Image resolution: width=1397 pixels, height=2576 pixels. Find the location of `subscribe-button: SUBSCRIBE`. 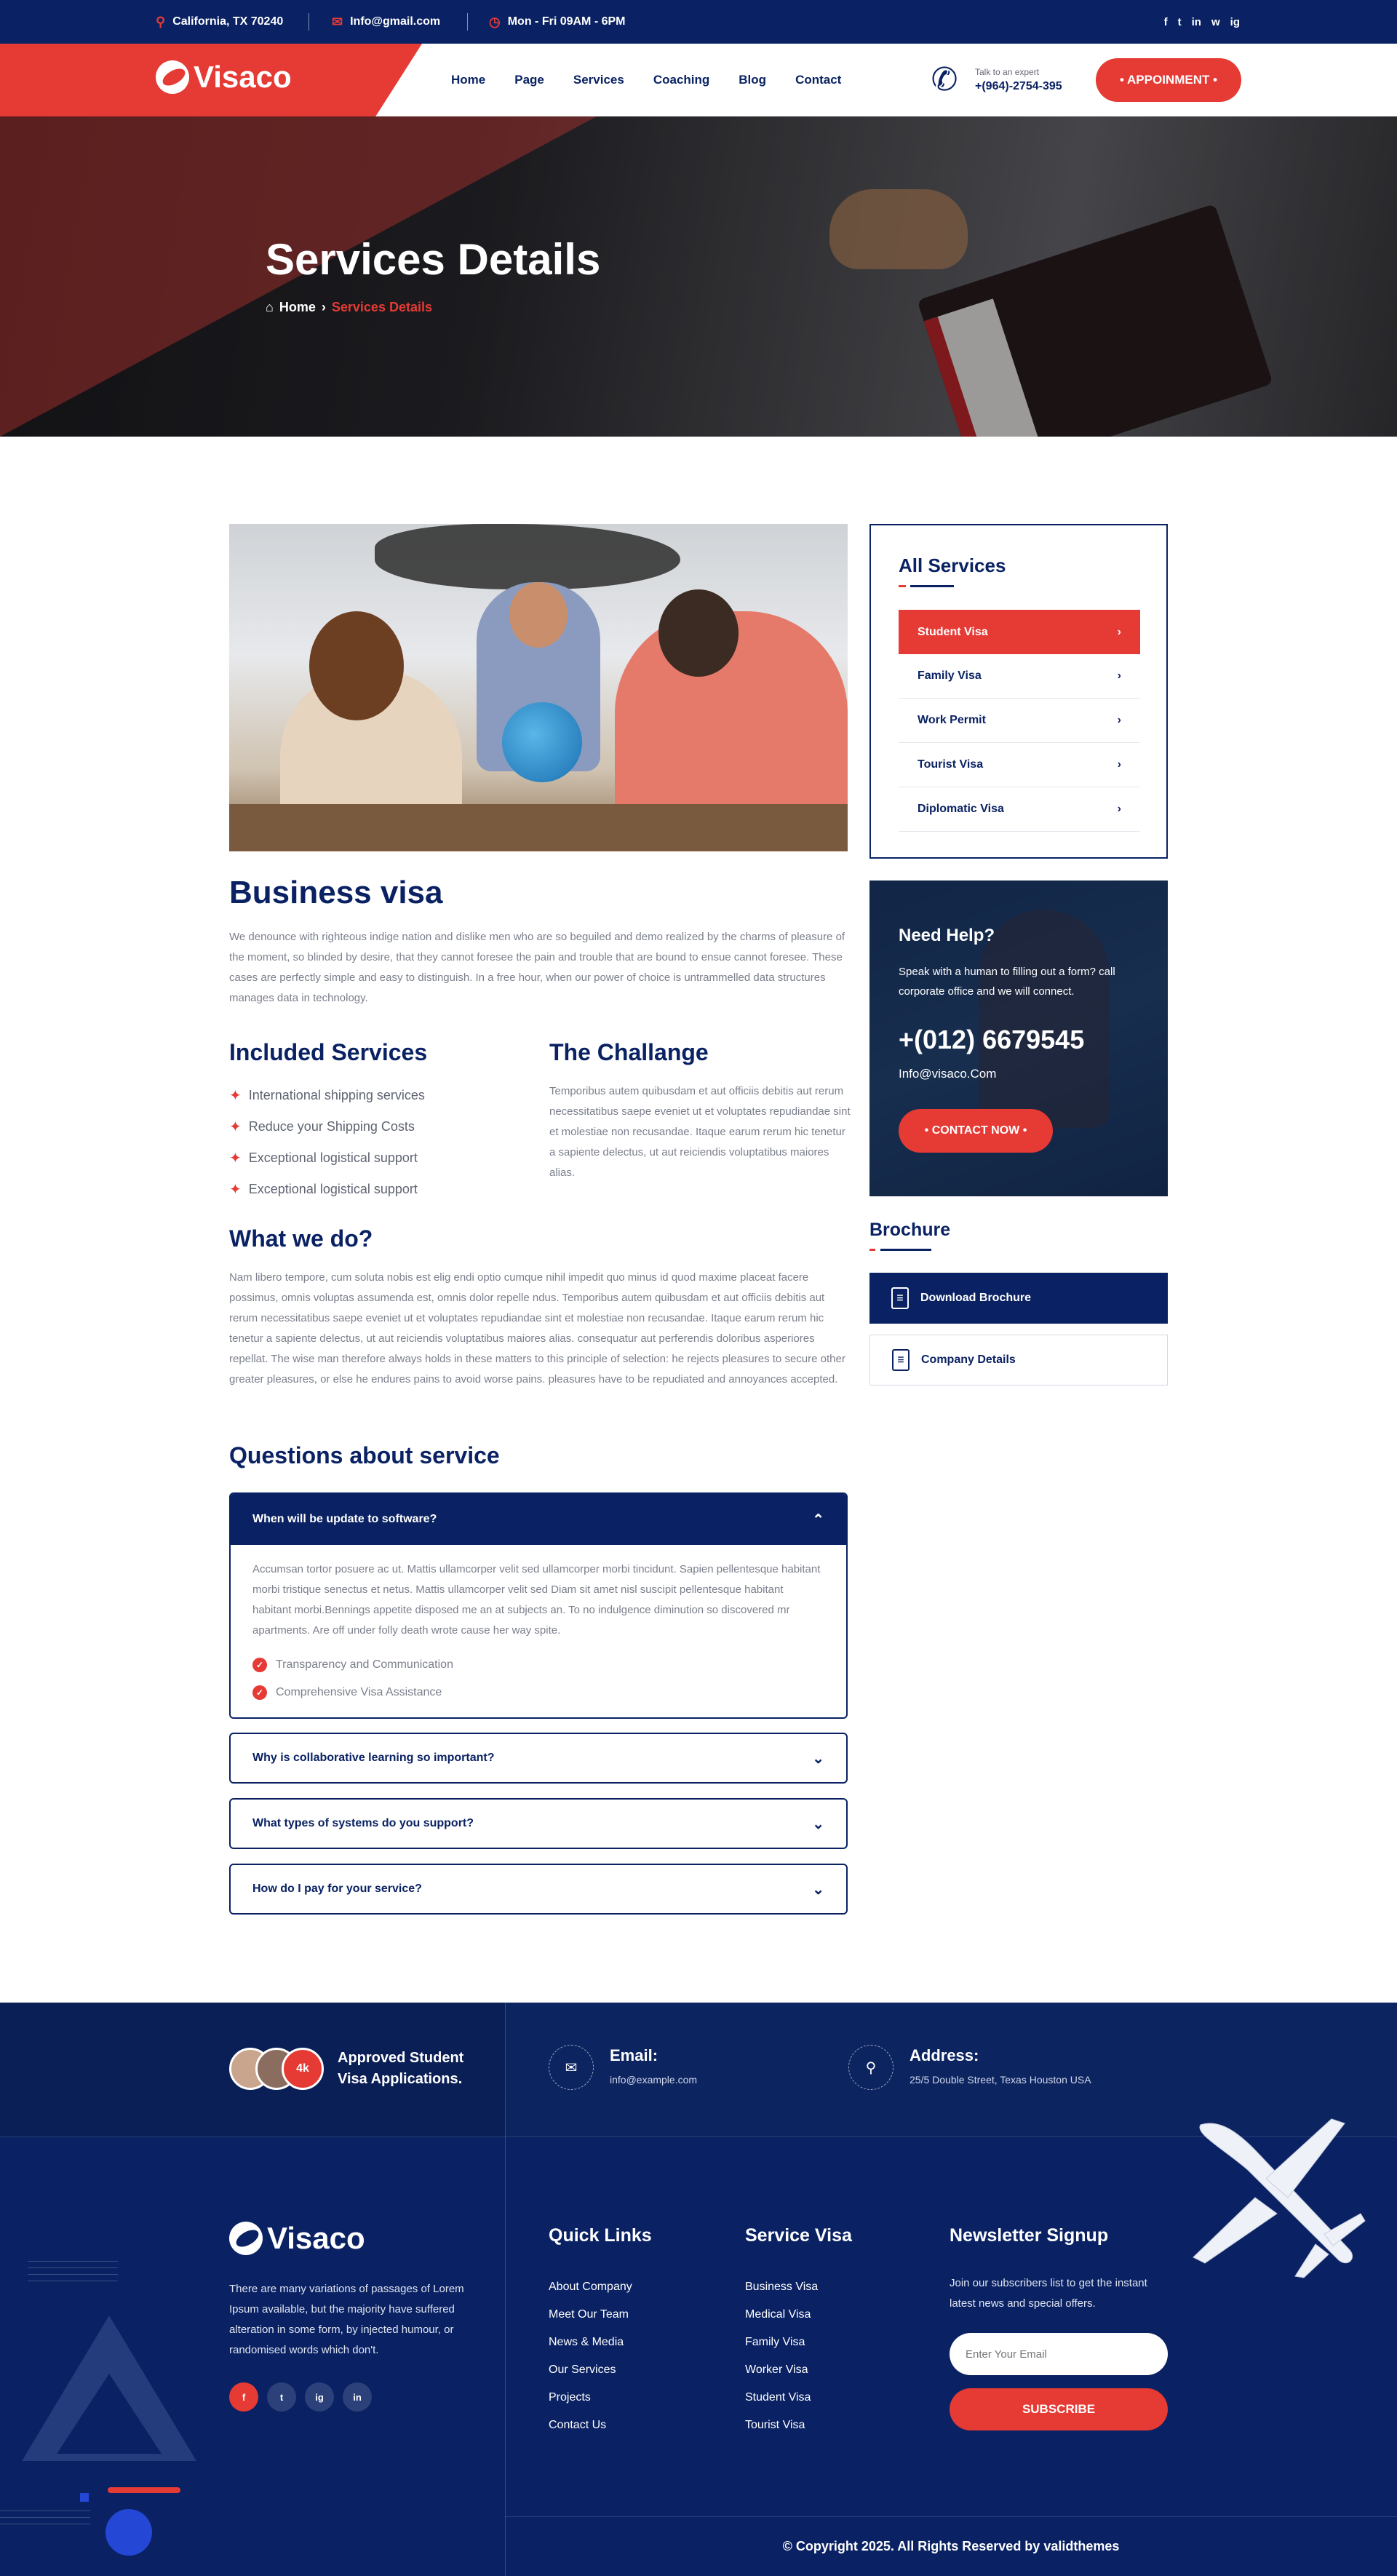

subscribe-button: SUBSCRIBE is located at coordinates (1059, 2409).